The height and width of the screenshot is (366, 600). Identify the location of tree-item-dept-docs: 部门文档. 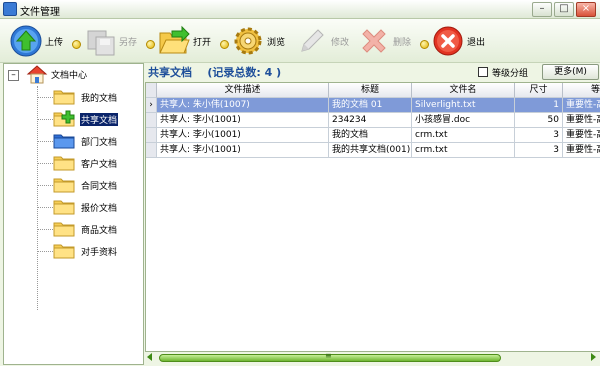
(89, 141).